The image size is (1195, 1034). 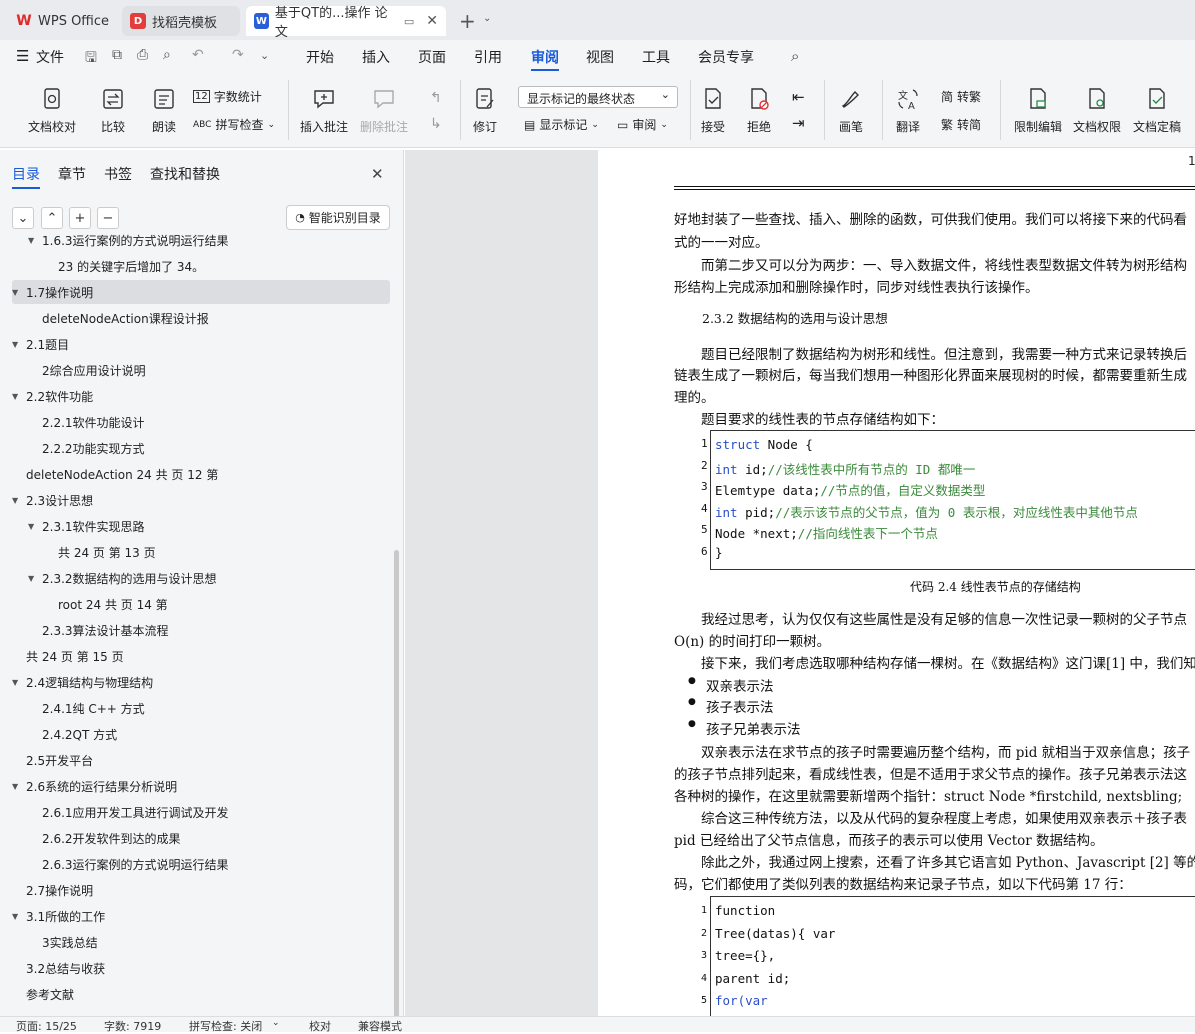 What do you see at coordinates (52, 218) in the screenshot?
I see `collapse-up-button: ⌃` at bounding box center [52, 218].